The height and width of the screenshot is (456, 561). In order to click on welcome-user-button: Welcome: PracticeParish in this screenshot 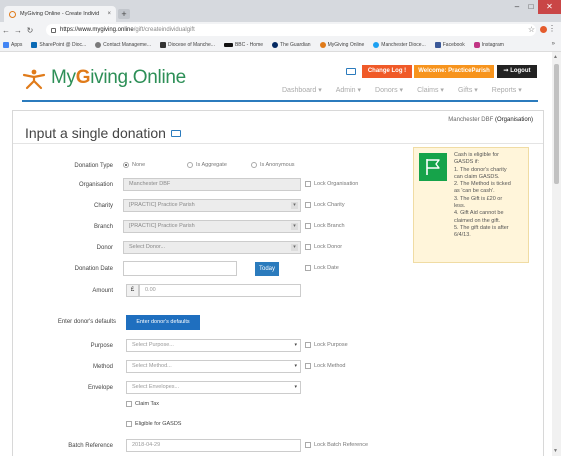, I will do `click(454, 71)`.